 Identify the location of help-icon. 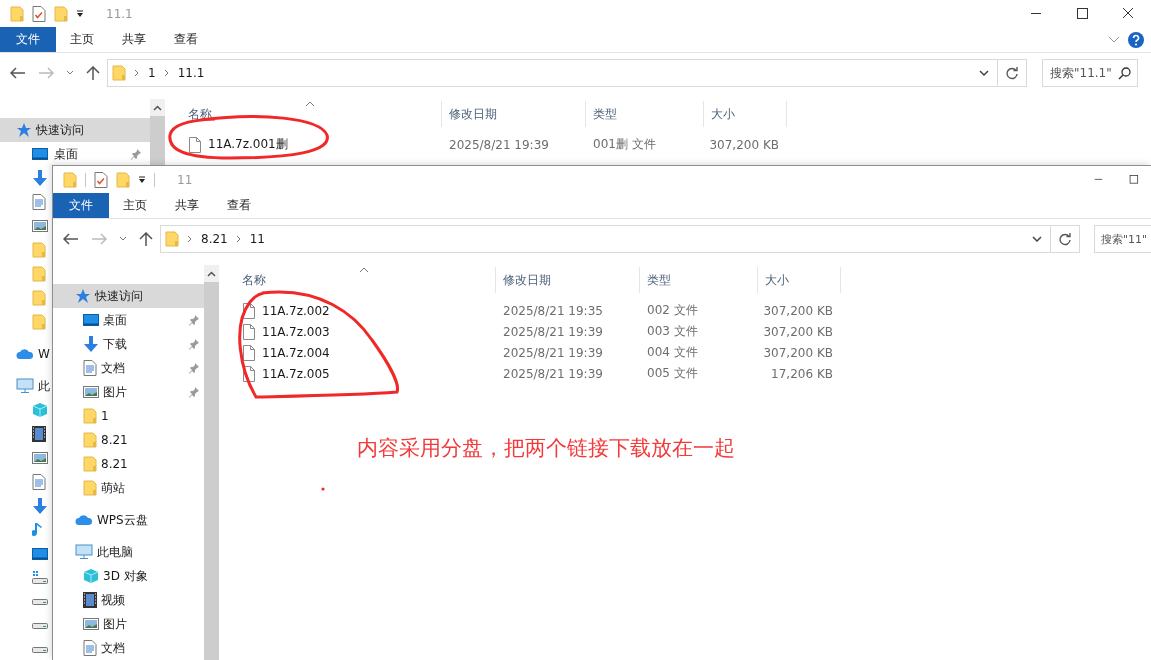
(1136, 39).